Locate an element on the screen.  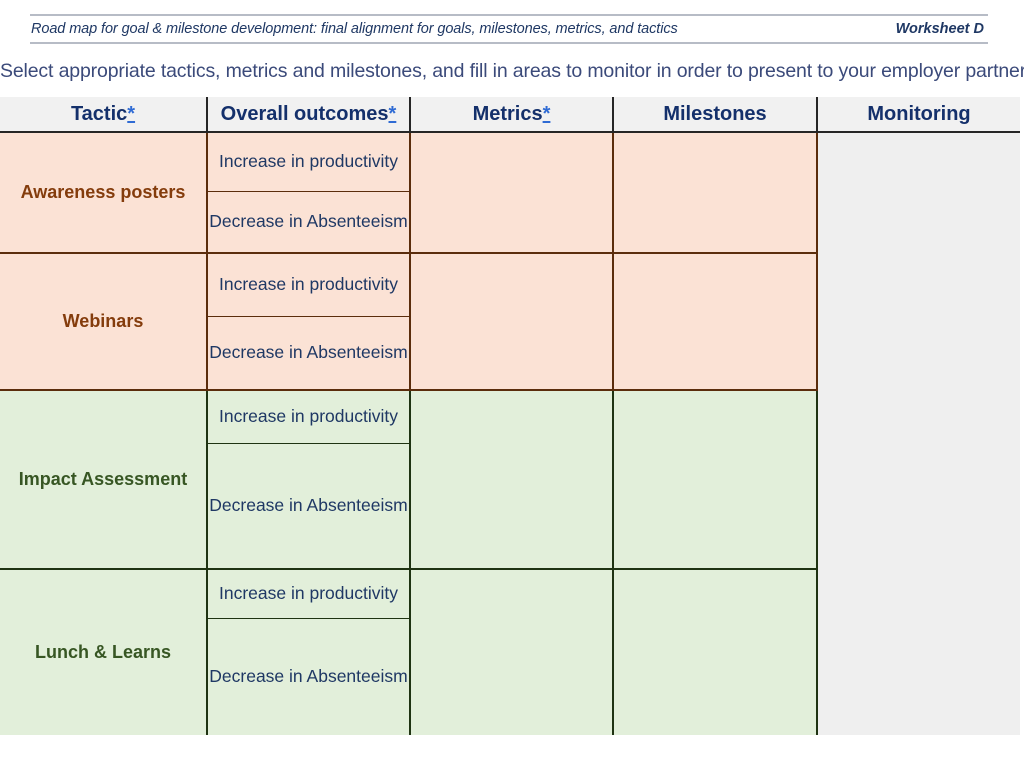
milestones-cell-awareness-posters is located at coordinates (715, 193).